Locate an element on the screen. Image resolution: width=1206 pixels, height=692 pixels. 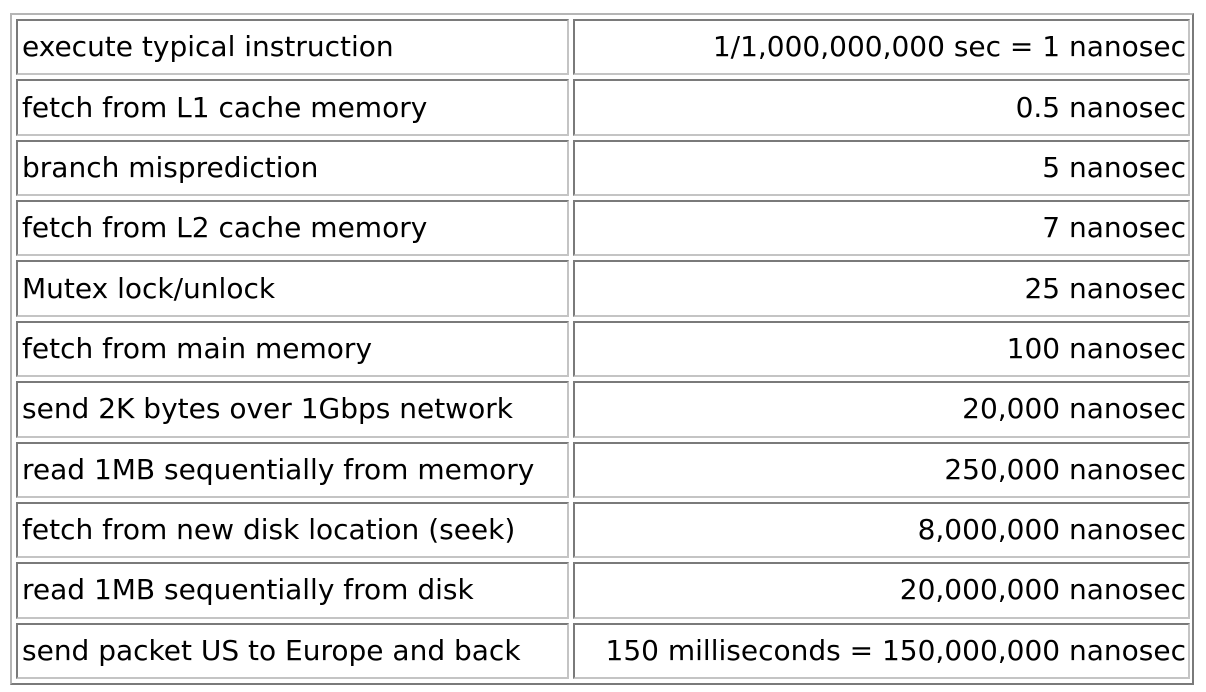
table-row: Mutex lock/unlock 25 nanosec is located at coordinates (603, 288).